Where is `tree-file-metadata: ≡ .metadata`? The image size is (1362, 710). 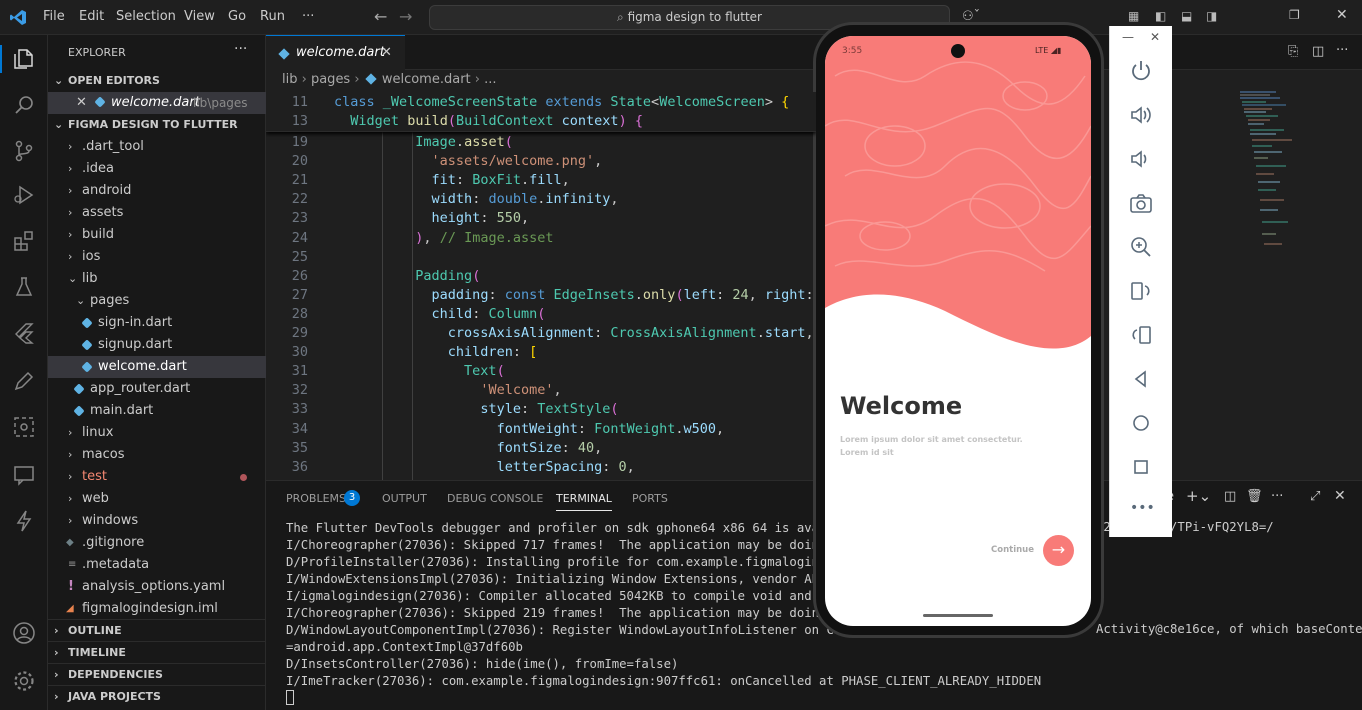 tree-file-metadata: ≡ .metadata is located at coordinates (157, 565).